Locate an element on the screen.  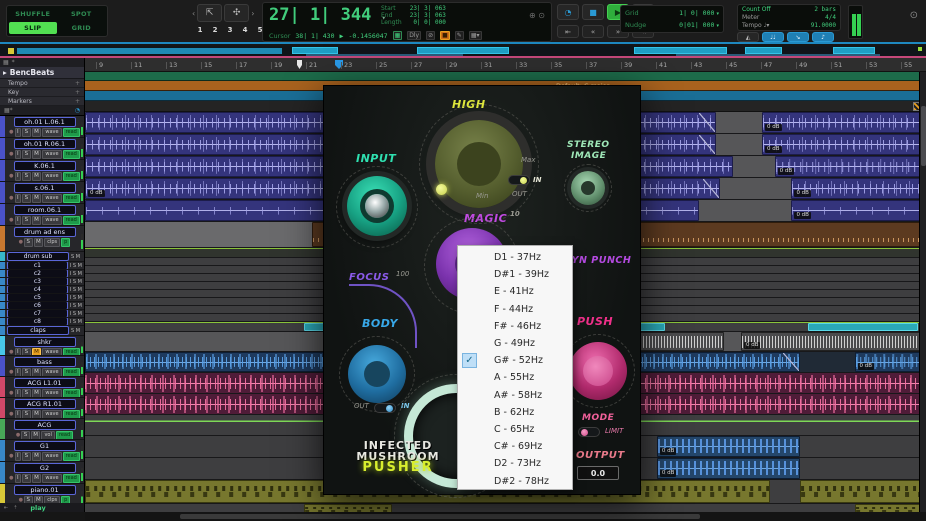
tempo-ruler is located at coordinates (505, 76).